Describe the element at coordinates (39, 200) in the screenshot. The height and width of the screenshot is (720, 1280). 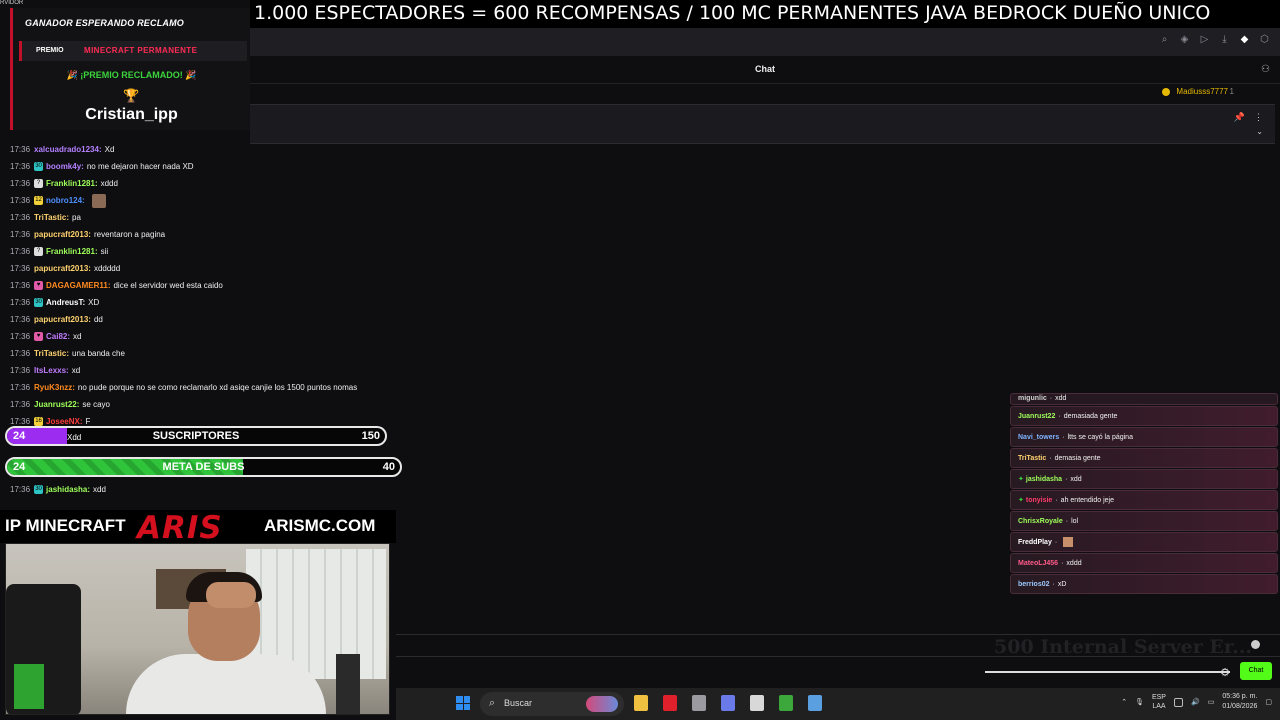
I see `subscriber-badge-icon: 12` at that location.